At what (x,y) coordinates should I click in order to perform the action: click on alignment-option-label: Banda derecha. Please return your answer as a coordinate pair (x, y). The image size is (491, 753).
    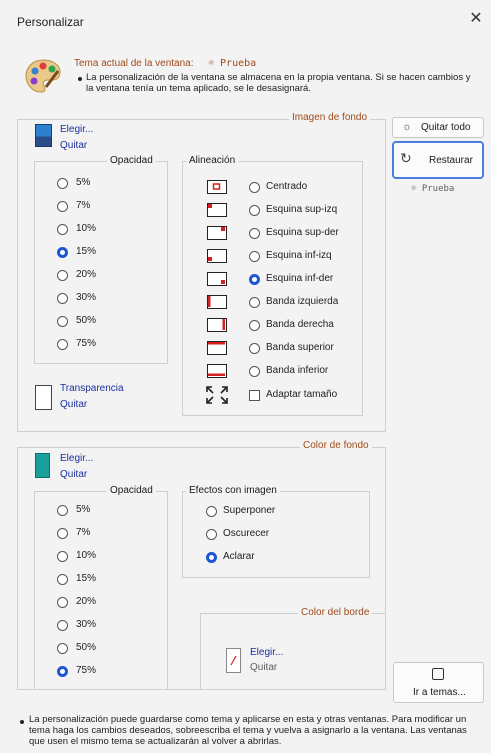
    Looking at the image, I should click on (300, 324).